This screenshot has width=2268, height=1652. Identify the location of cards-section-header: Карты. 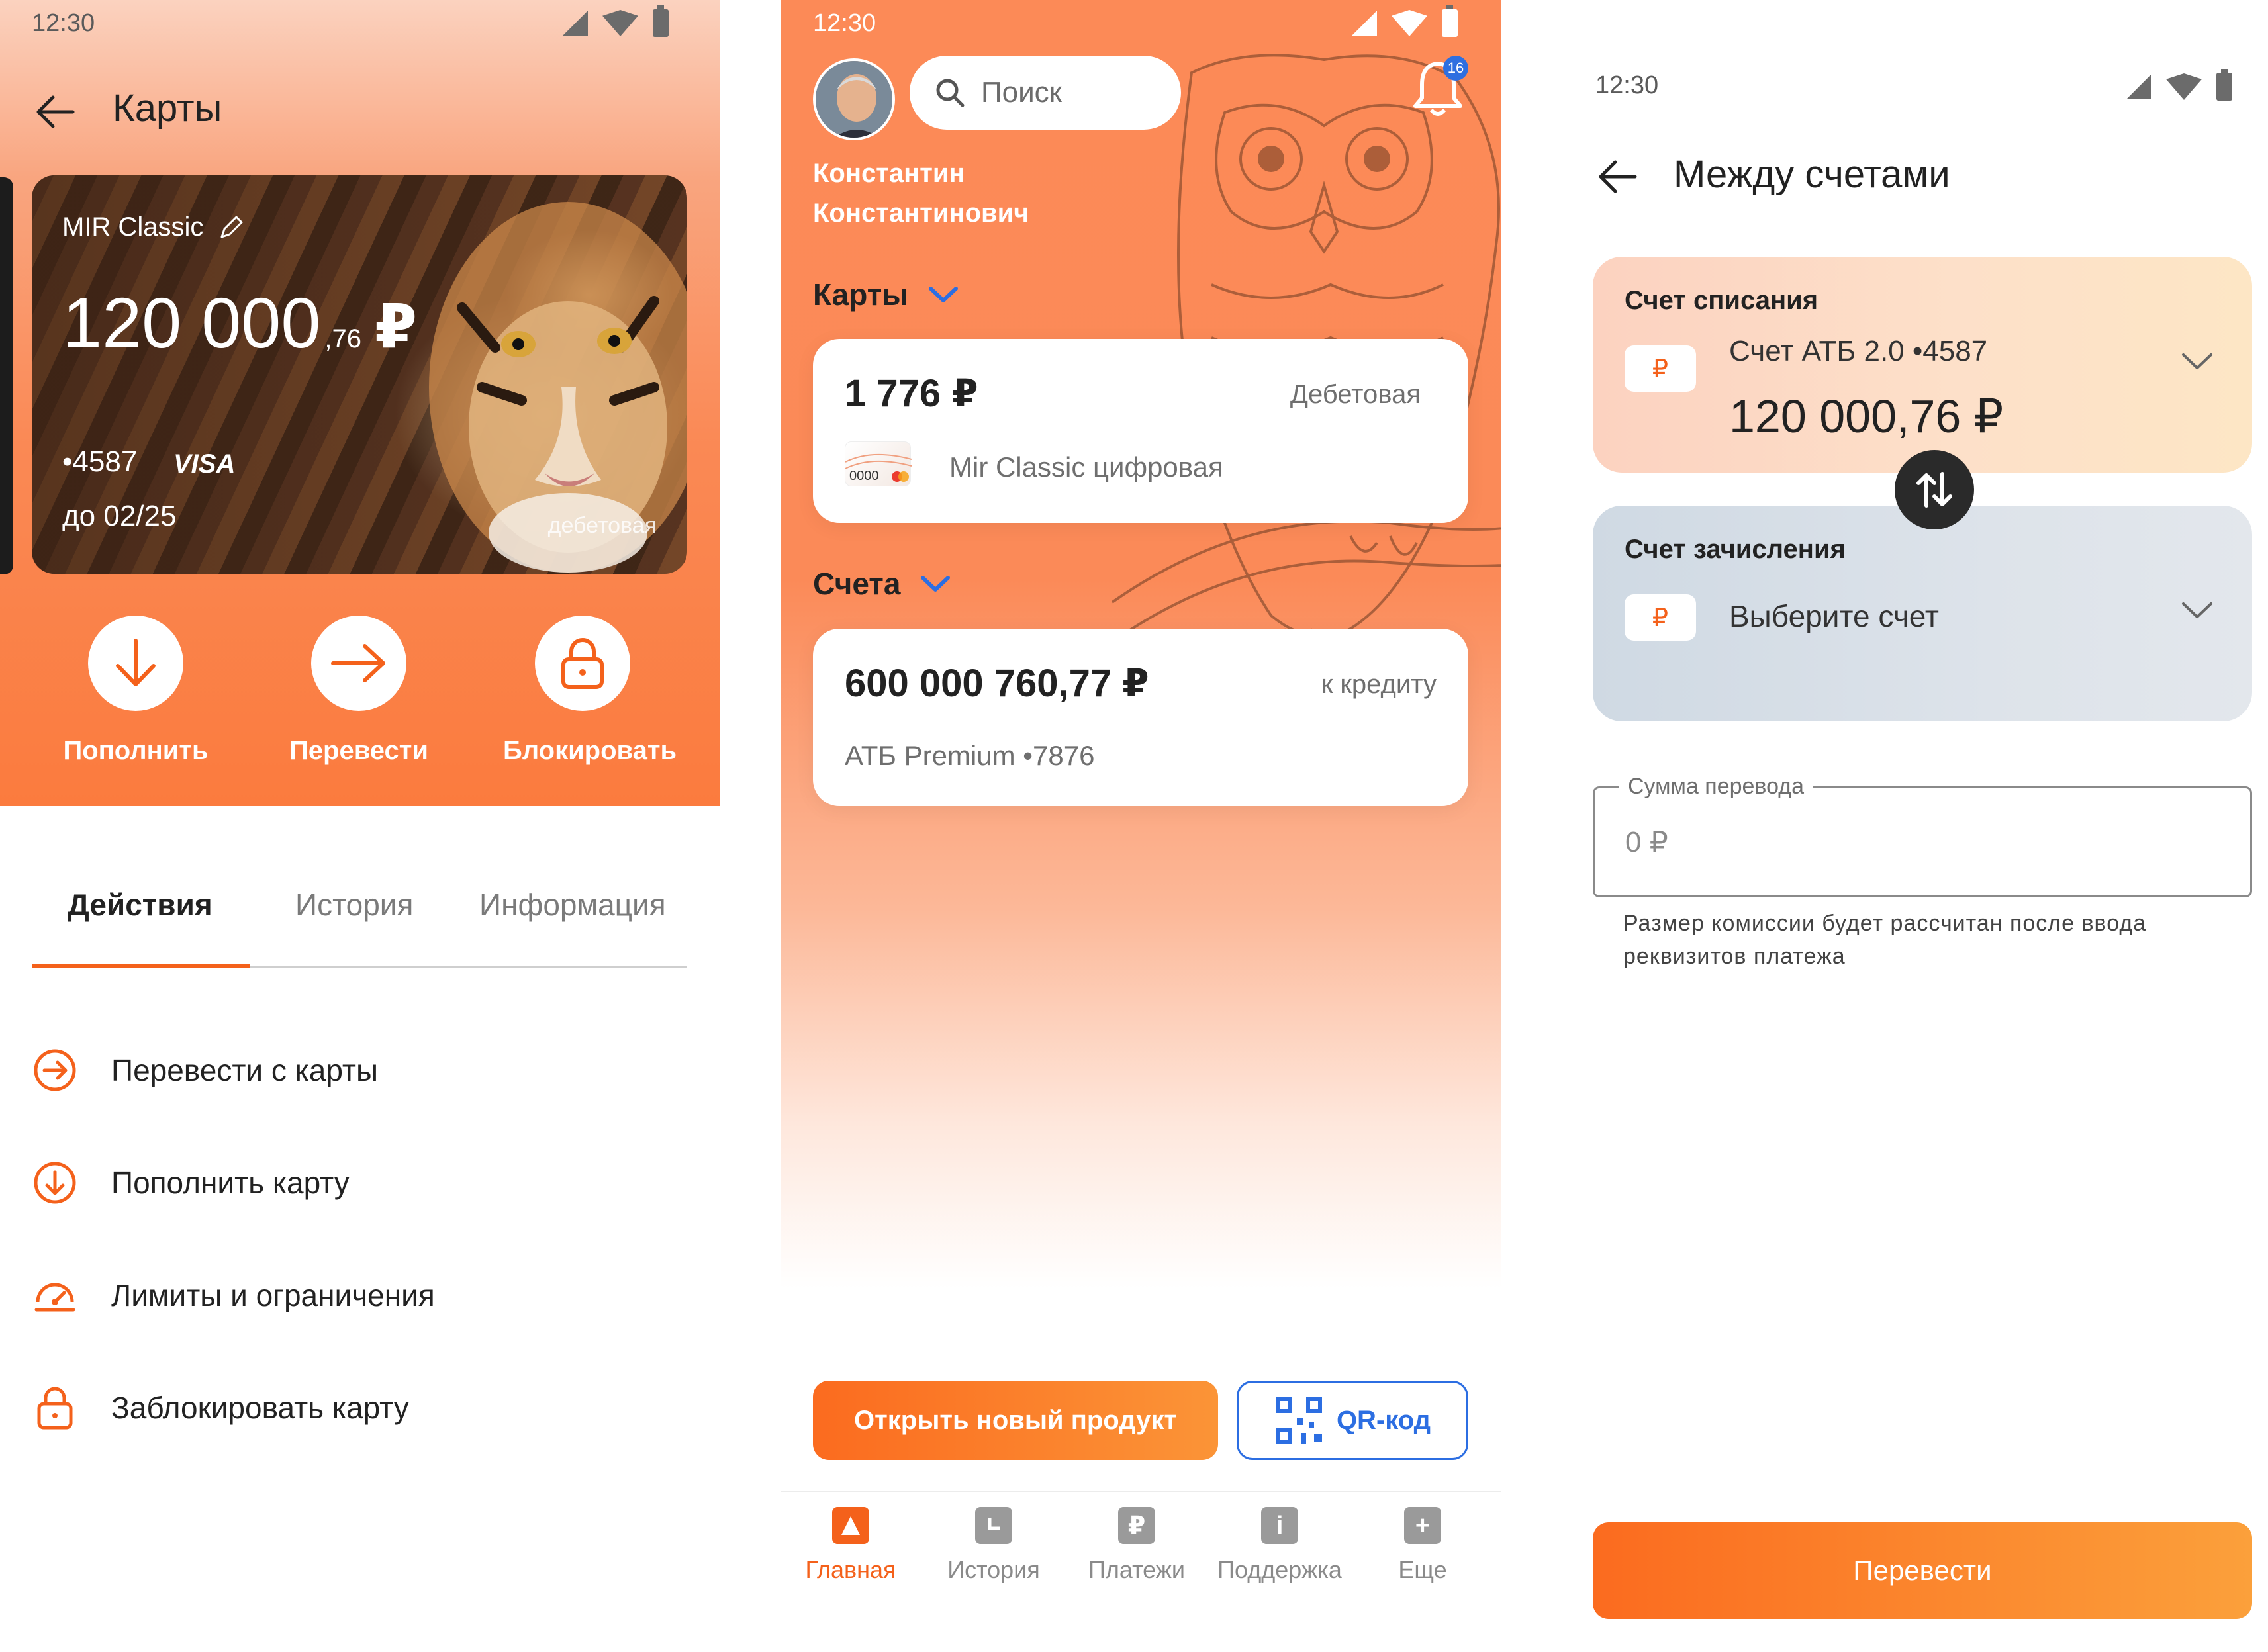
(886, 294).